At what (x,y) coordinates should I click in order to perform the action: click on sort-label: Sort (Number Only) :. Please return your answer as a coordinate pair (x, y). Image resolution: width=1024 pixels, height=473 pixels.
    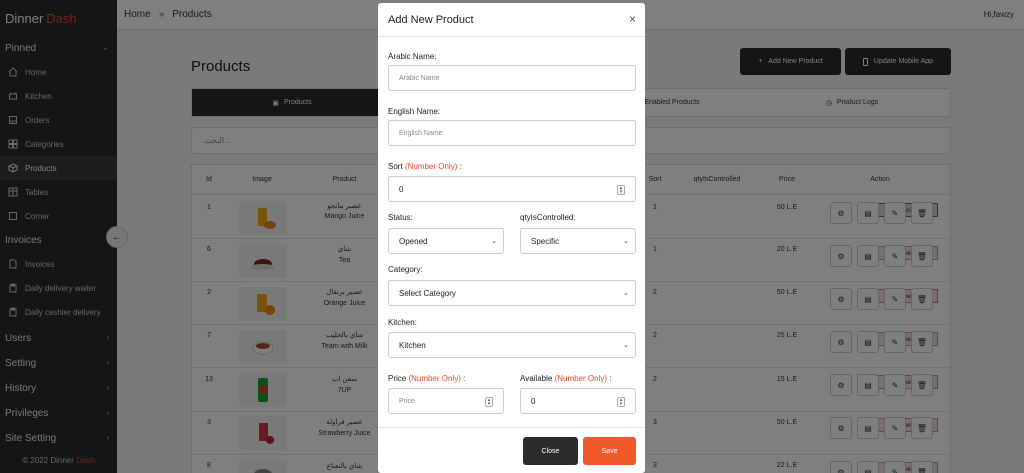
    Looking at the image, I should click on (425, 166).